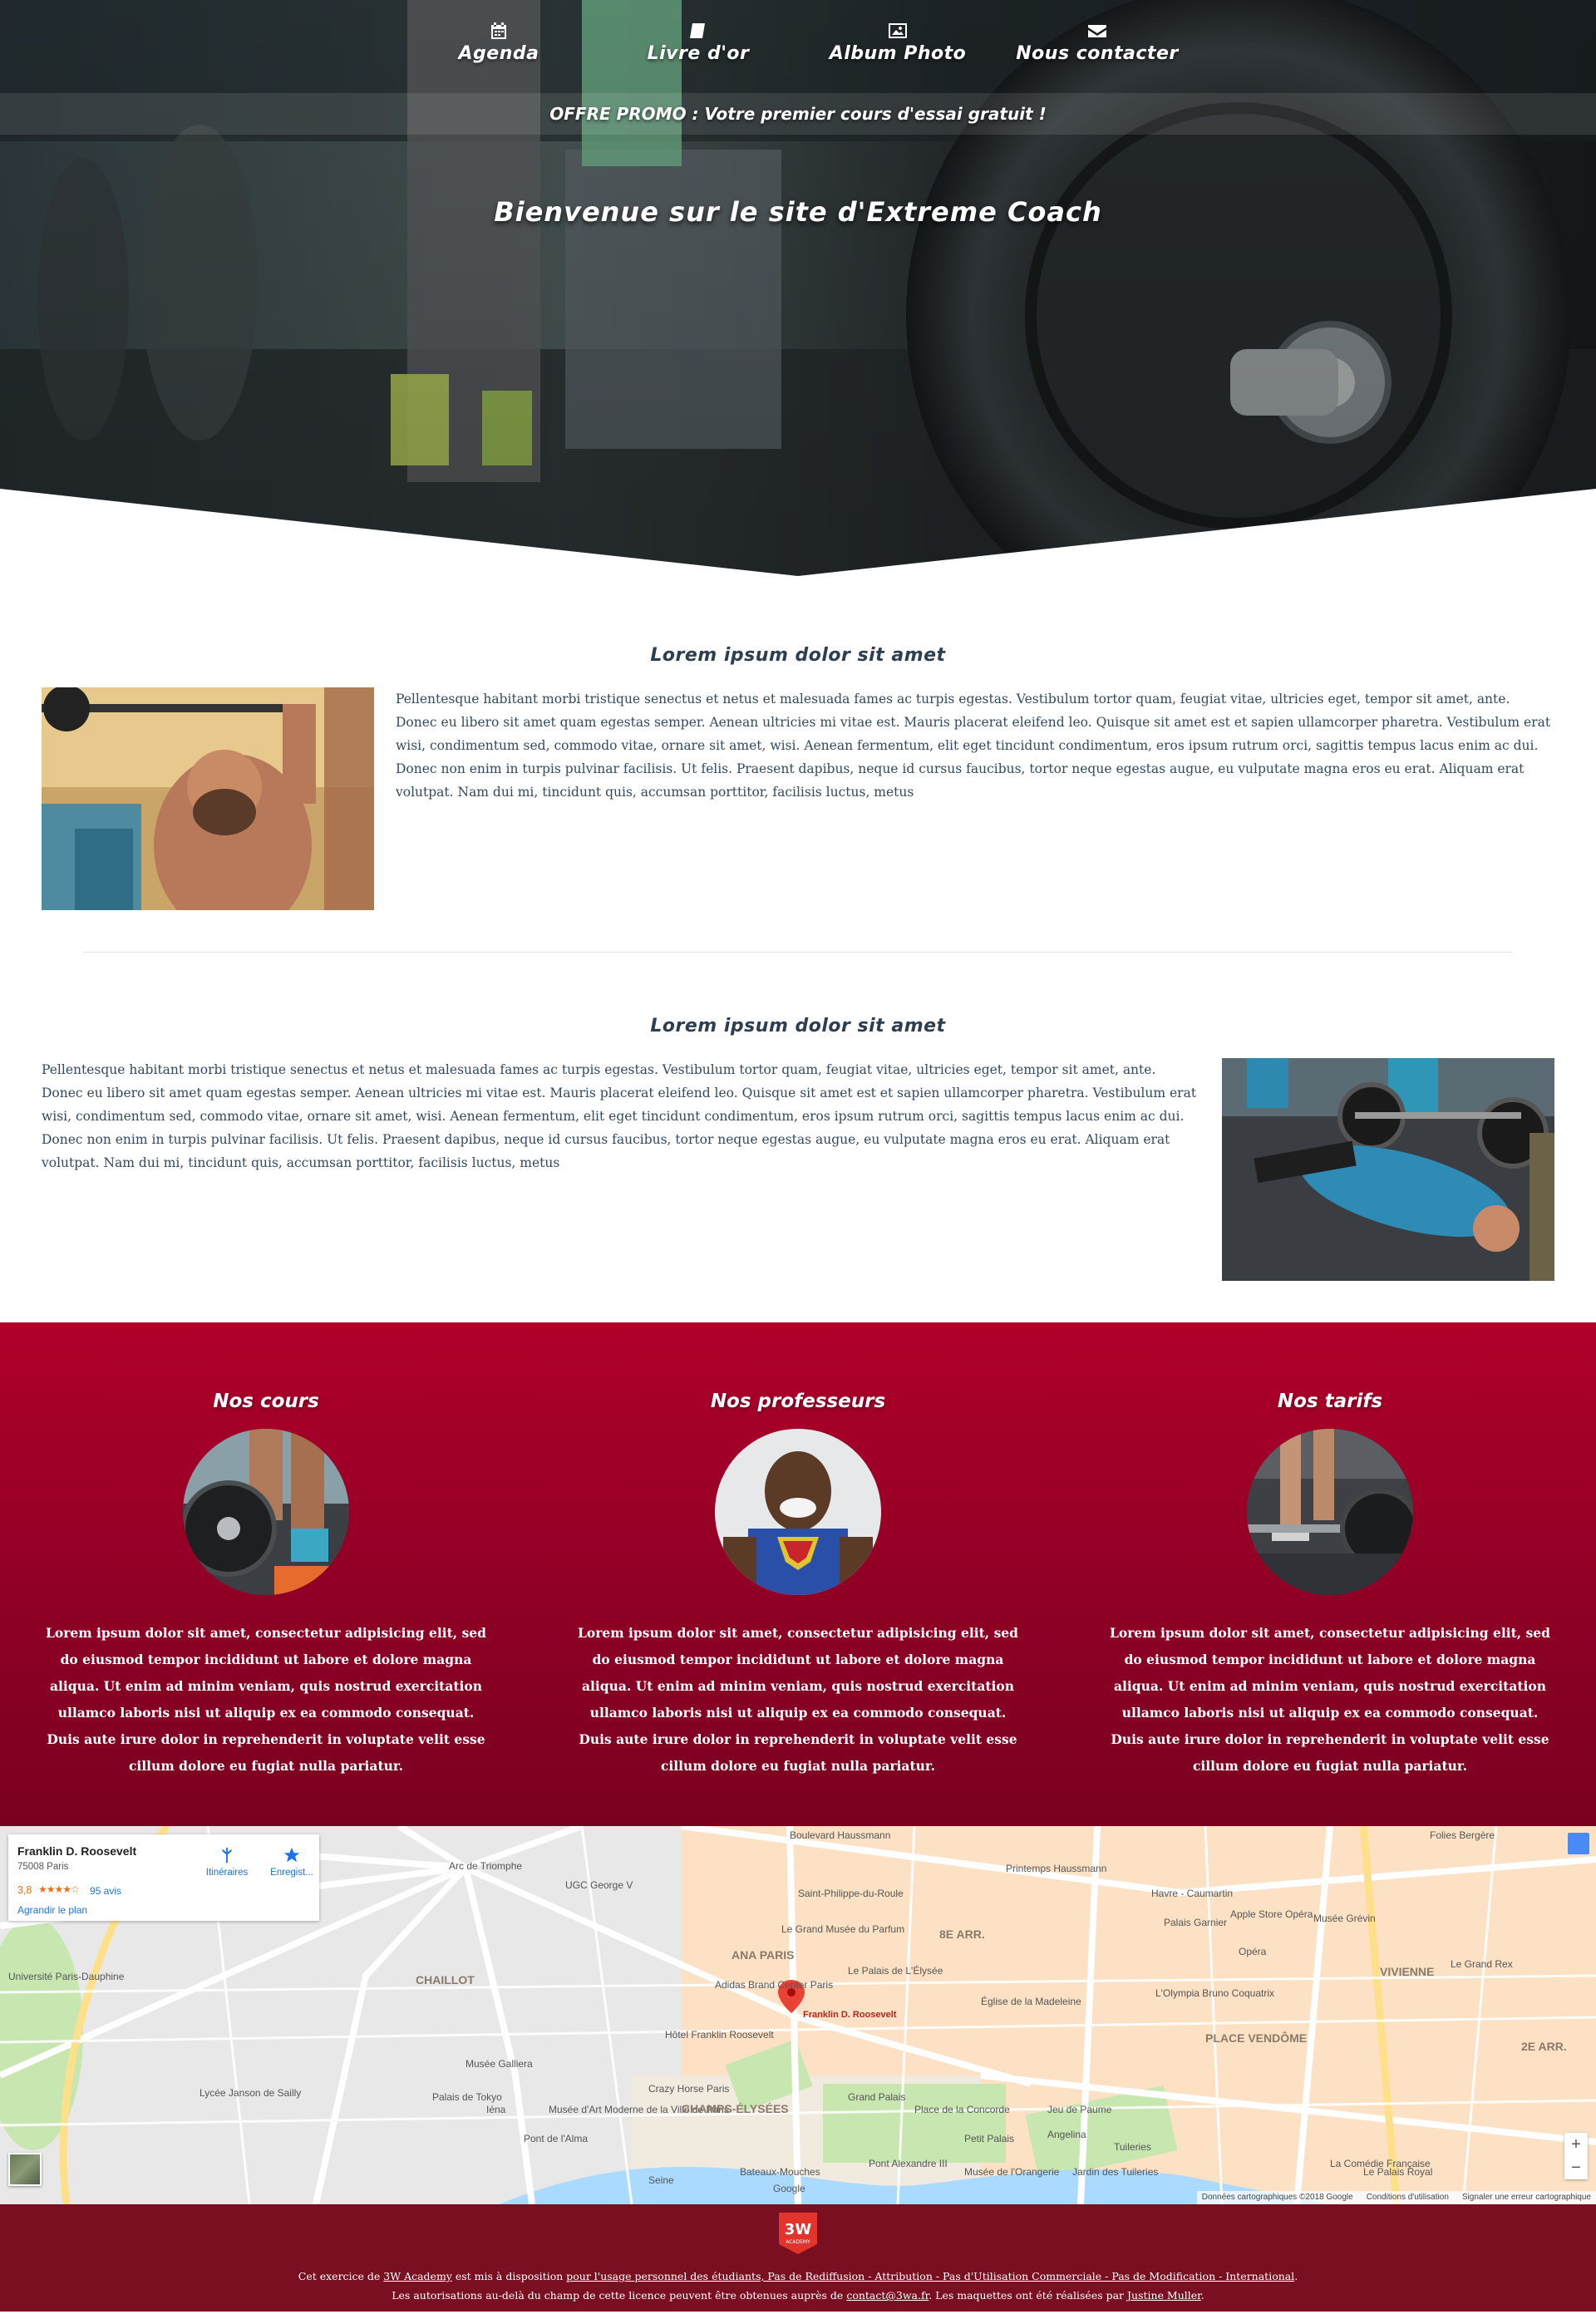  Describe the element at coordinates (1380, 2163) in the screenshot. I see `map-label: La Comédie Française` at that location.